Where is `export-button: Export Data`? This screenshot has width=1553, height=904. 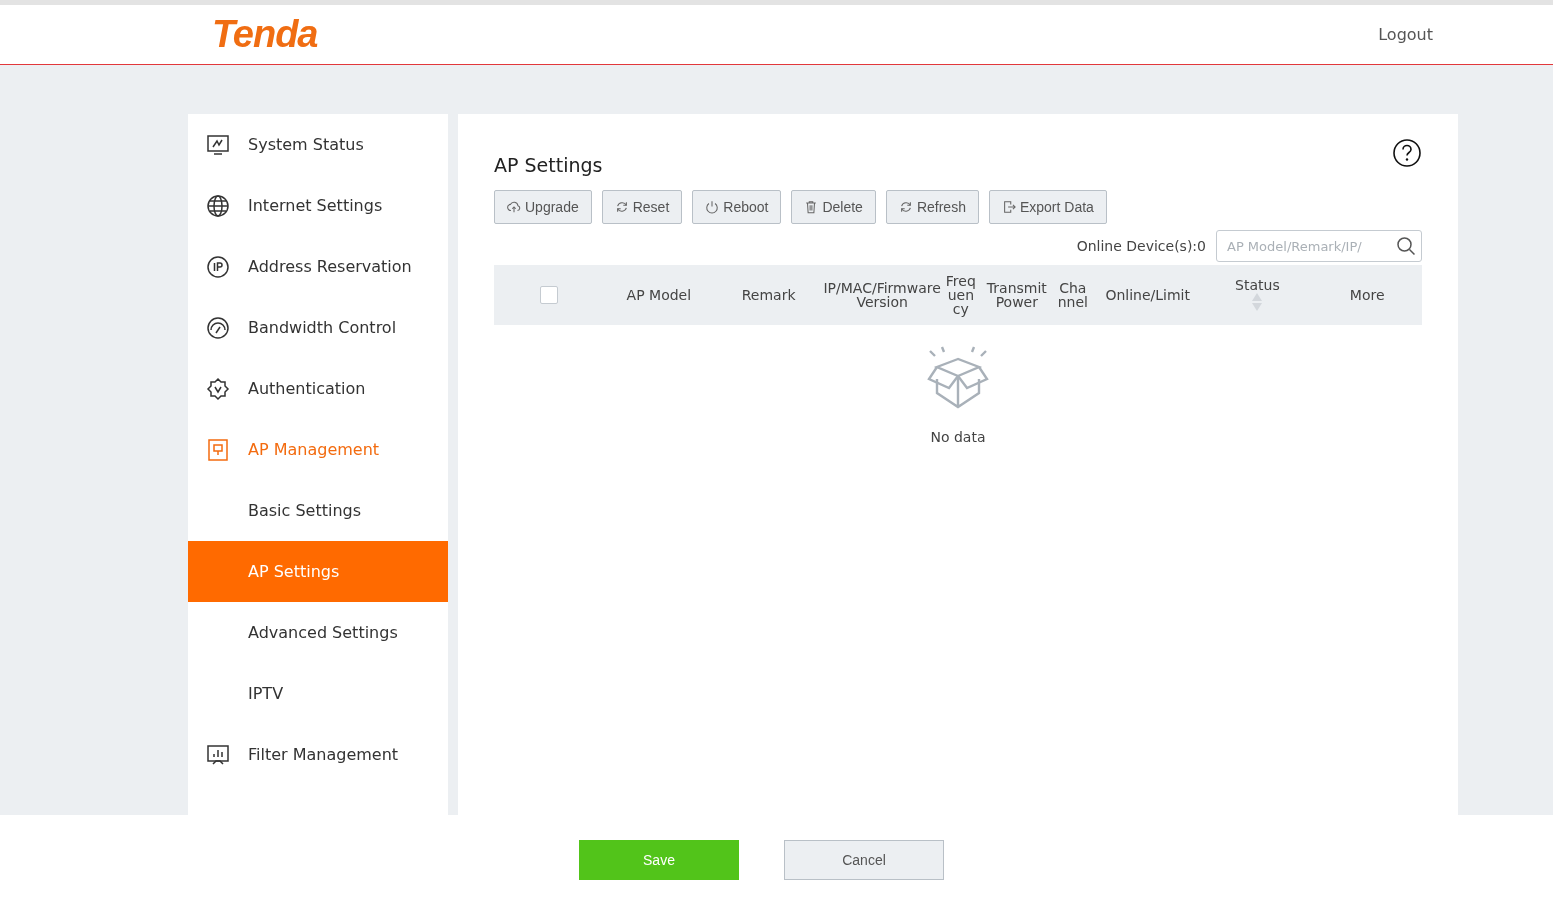 export-button: Export Data is located at coordinates (1047, 207).